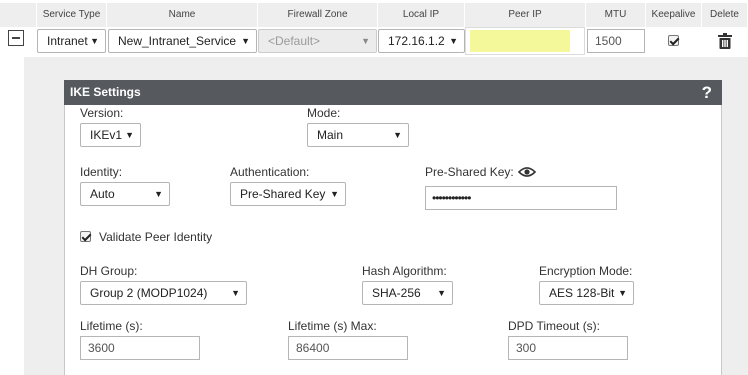  I want to click on name-value: New_Intranet_Service, so click(177, 41).